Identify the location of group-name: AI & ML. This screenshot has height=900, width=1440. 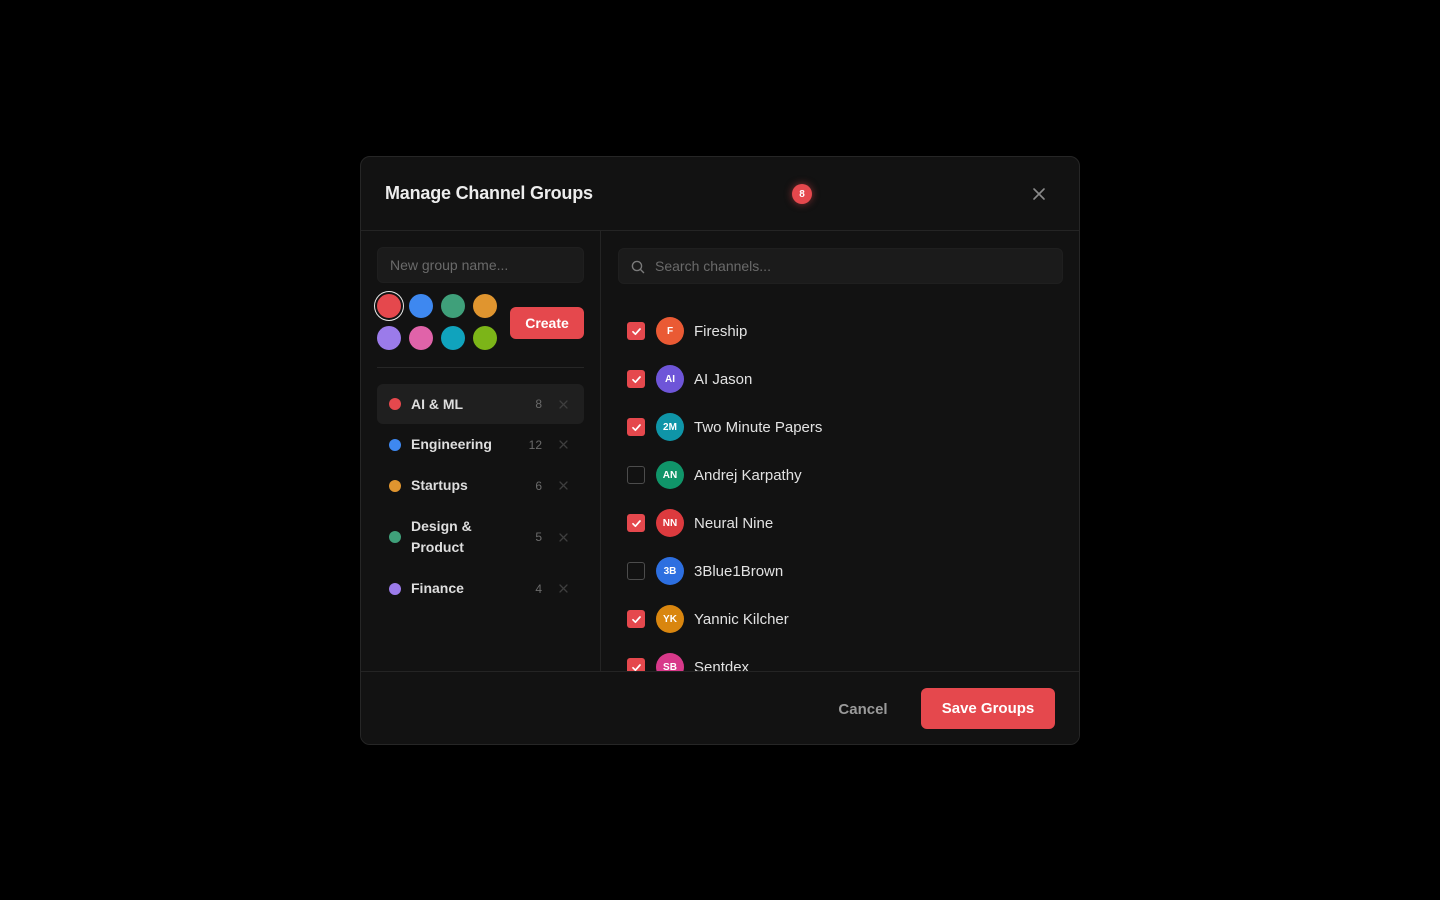
(437, 403).